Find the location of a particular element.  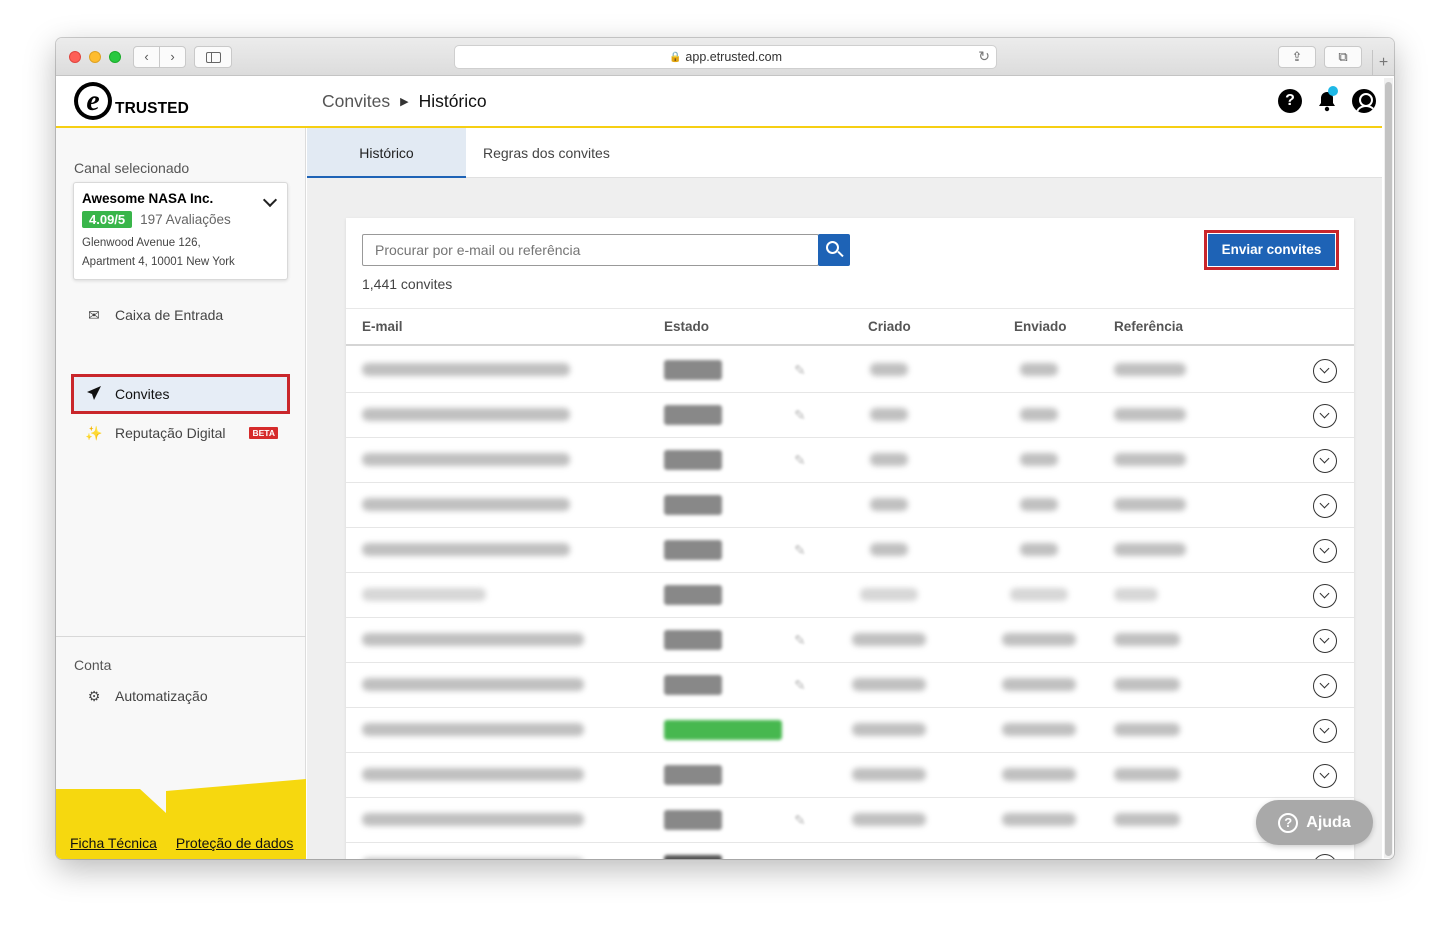

address-line-2: Apartment 4, 10001 New York is located at coordinates (158, 262).